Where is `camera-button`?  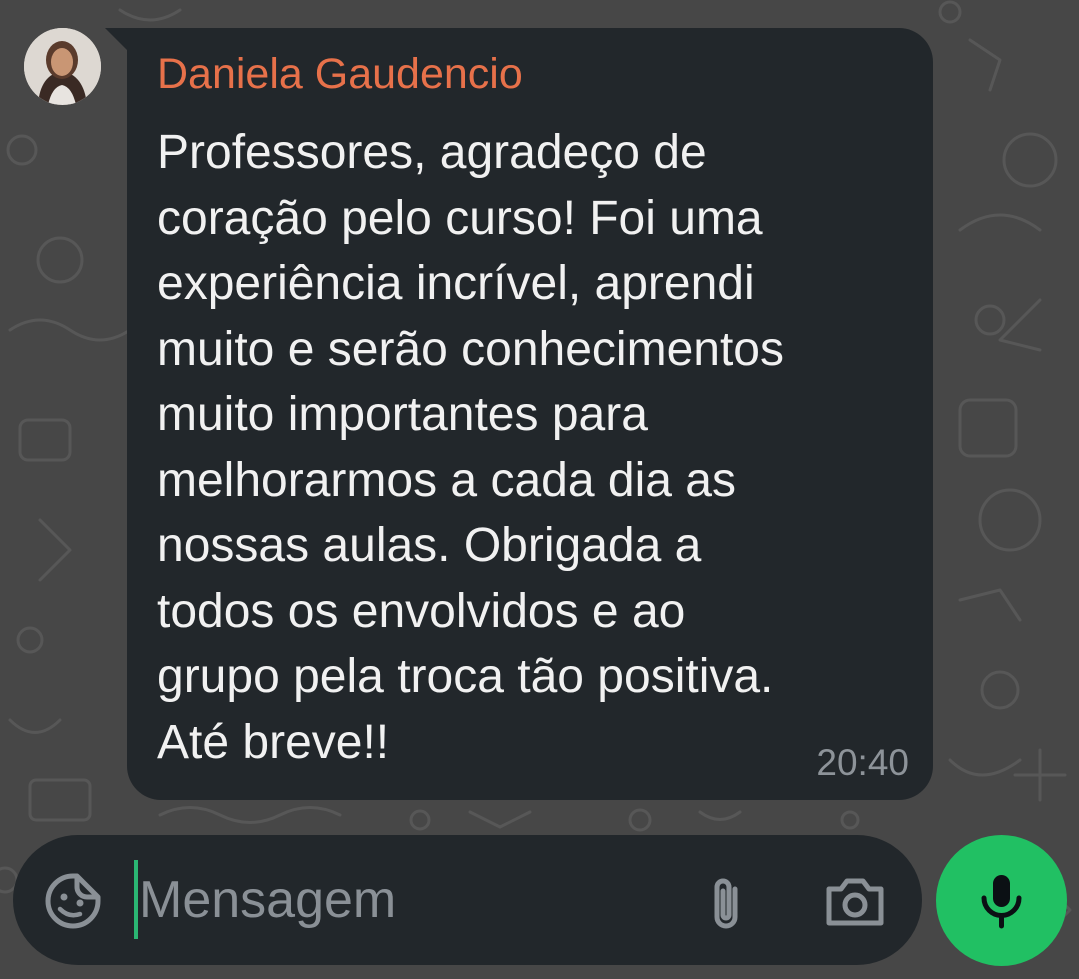
camera-button is located at coordinates (855, 902).